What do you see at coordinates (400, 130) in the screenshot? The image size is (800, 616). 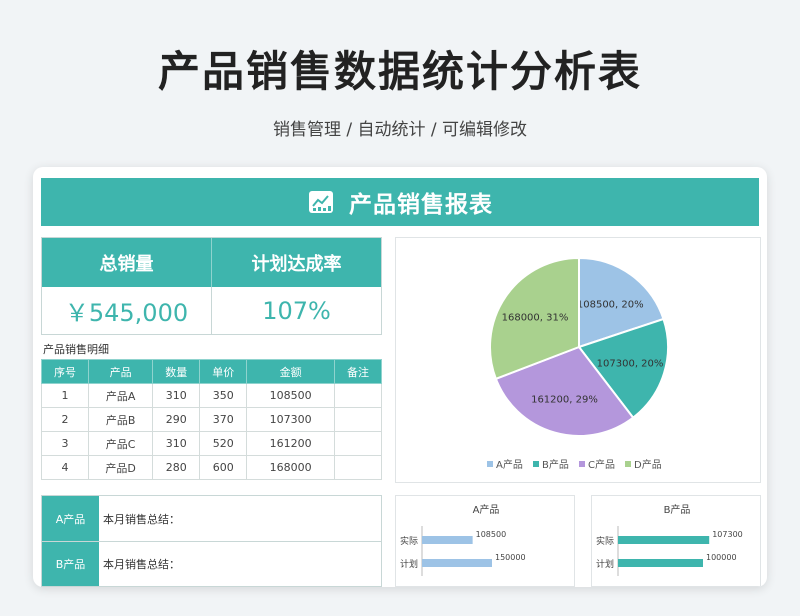 I see `page-subtitle: 销售管理 / 自动统计 / 可编辑修改` at bounding box center [400, 130].